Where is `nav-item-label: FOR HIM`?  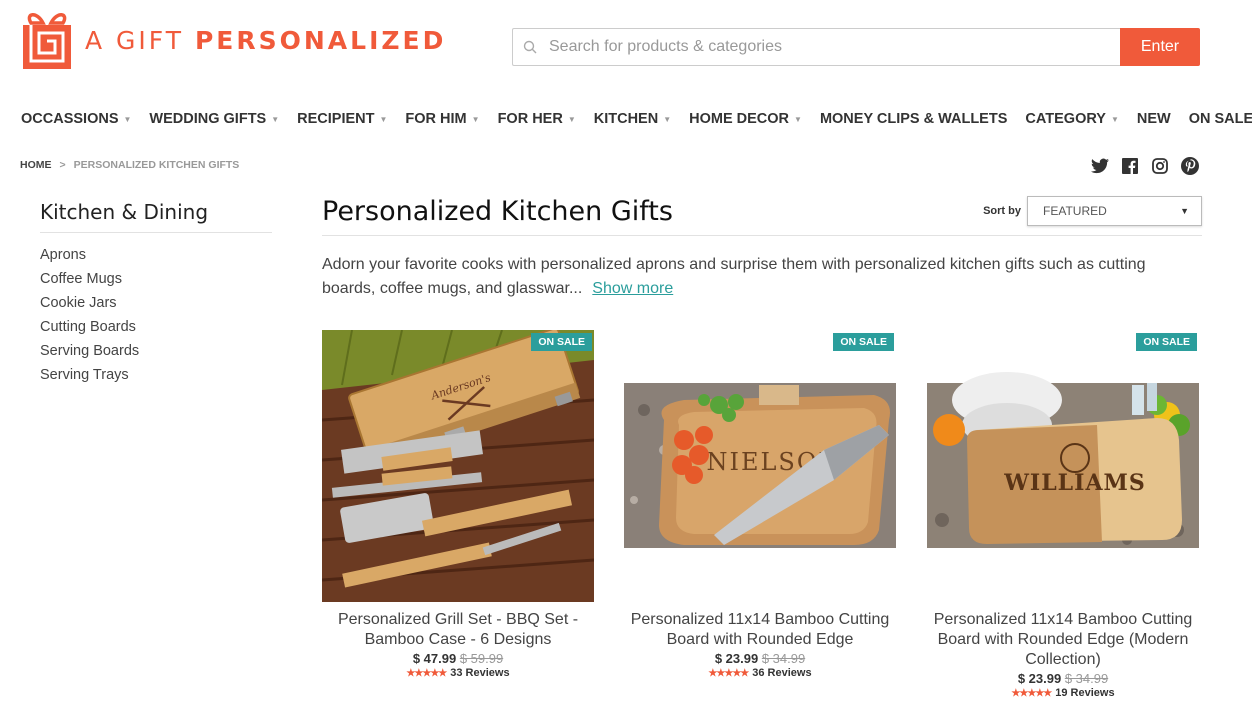 nav-item-label: FOR HIM is located at coordinates (436, 119).